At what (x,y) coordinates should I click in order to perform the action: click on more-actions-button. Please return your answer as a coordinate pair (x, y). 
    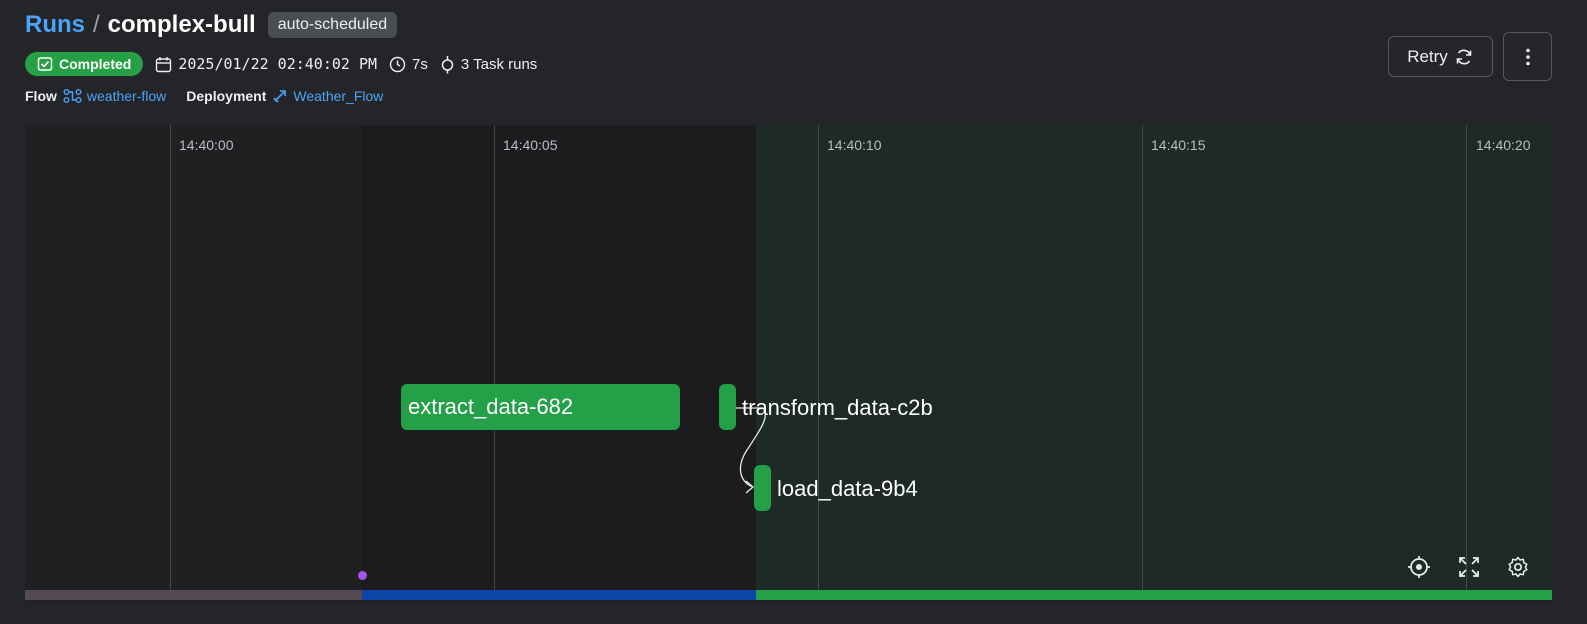
    Looking at the image, I should click on (1527, 56).